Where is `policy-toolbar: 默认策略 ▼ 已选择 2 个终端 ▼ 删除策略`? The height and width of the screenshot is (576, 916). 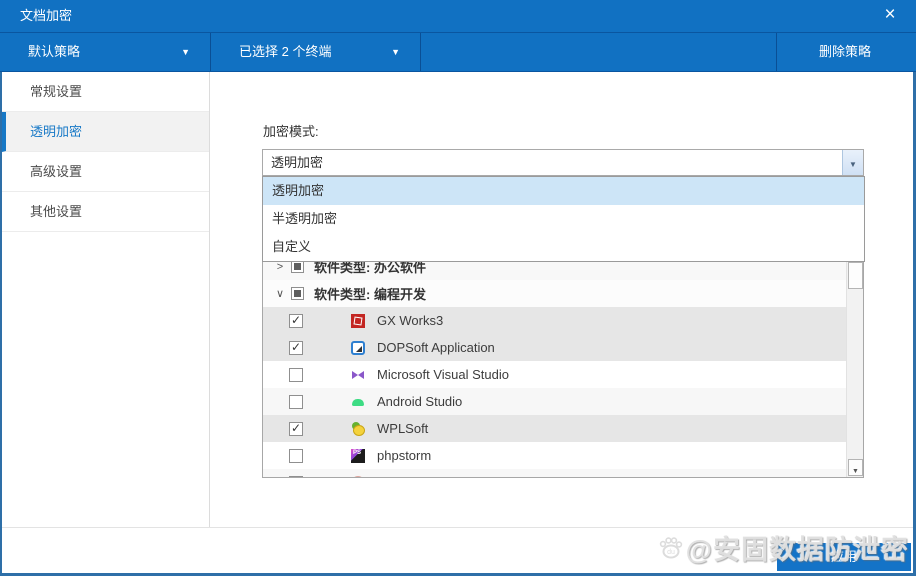
policy-toolbar: 默认策略 ▼ 已选择 2 个终端 ▼ 删除策略 is located at coordinates (458, 52).